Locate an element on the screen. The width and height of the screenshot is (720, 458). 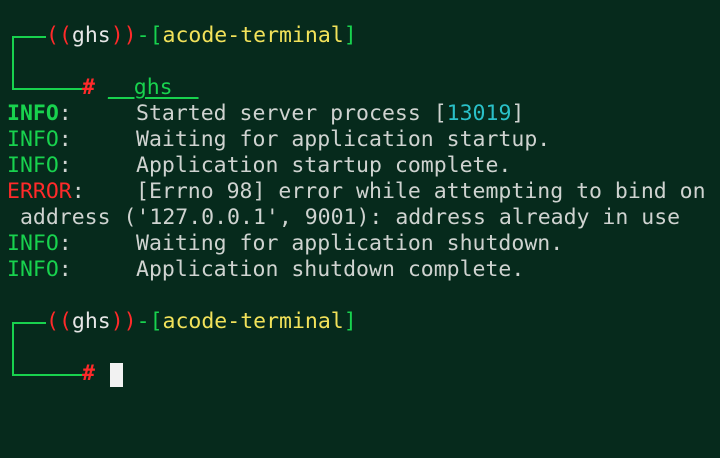
prompt-input-line: # __ghs__ is located at coordinates (140, 88).